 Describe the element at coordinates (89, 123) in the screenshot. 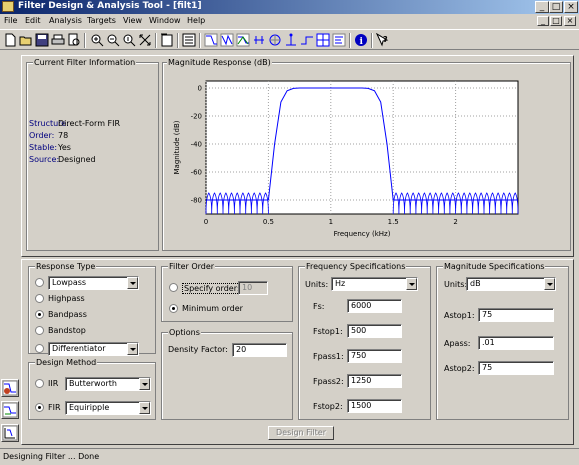

I see `structure-value: Direct-Form FIR` at that location.